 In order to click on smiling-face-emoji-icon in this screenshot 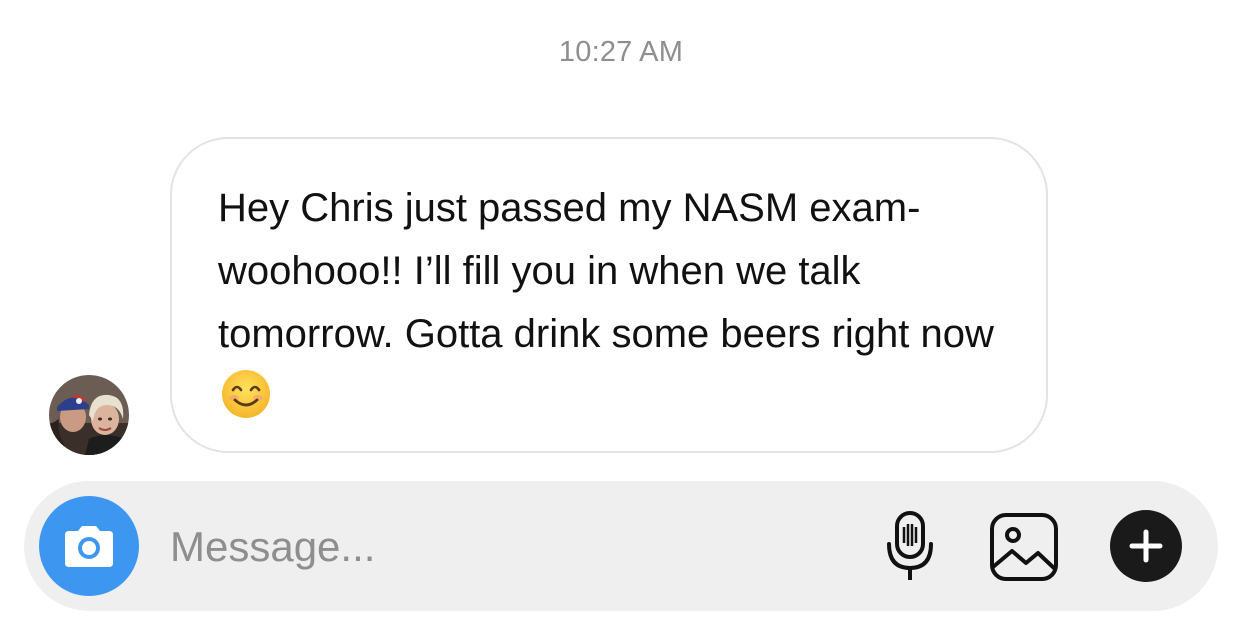, I will do `click(246, 403)`.